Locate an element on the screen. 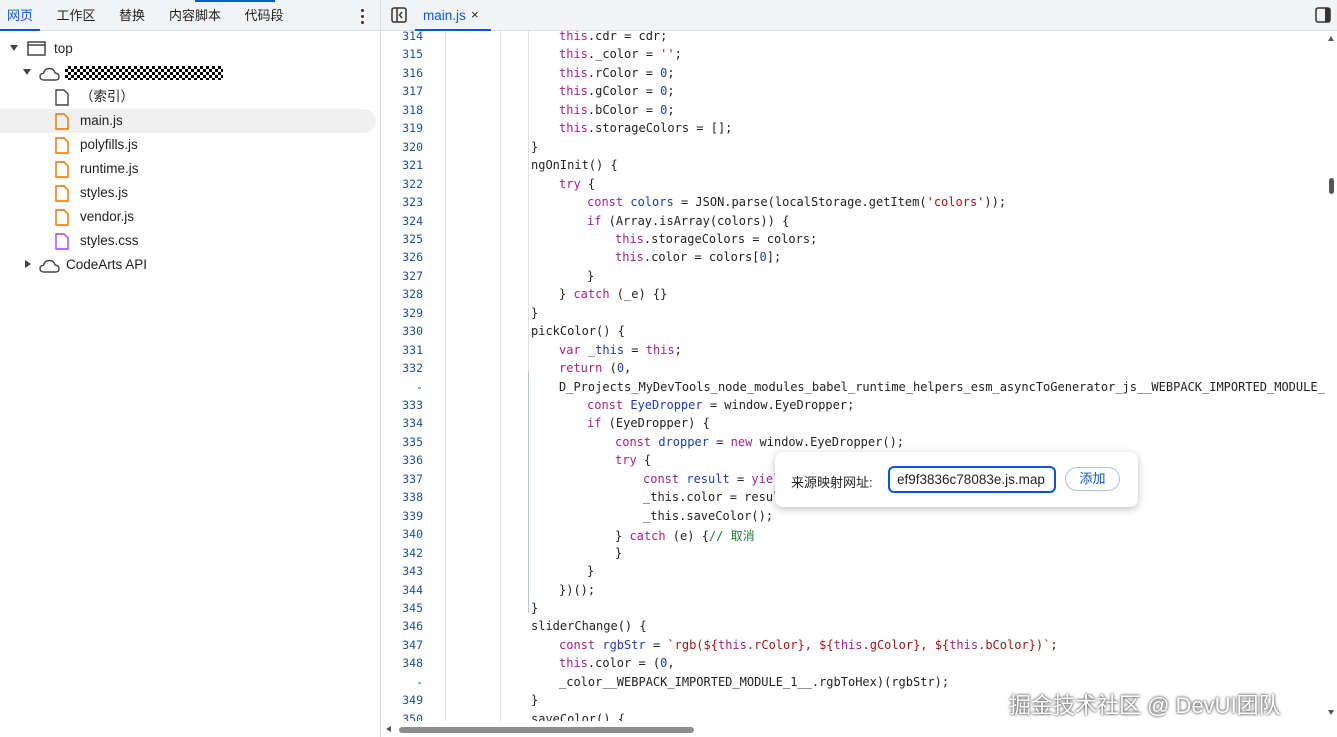 This screenshot has width=1337, height=737. horizontal-scroll-thumb is located at coordinates (546, 730).